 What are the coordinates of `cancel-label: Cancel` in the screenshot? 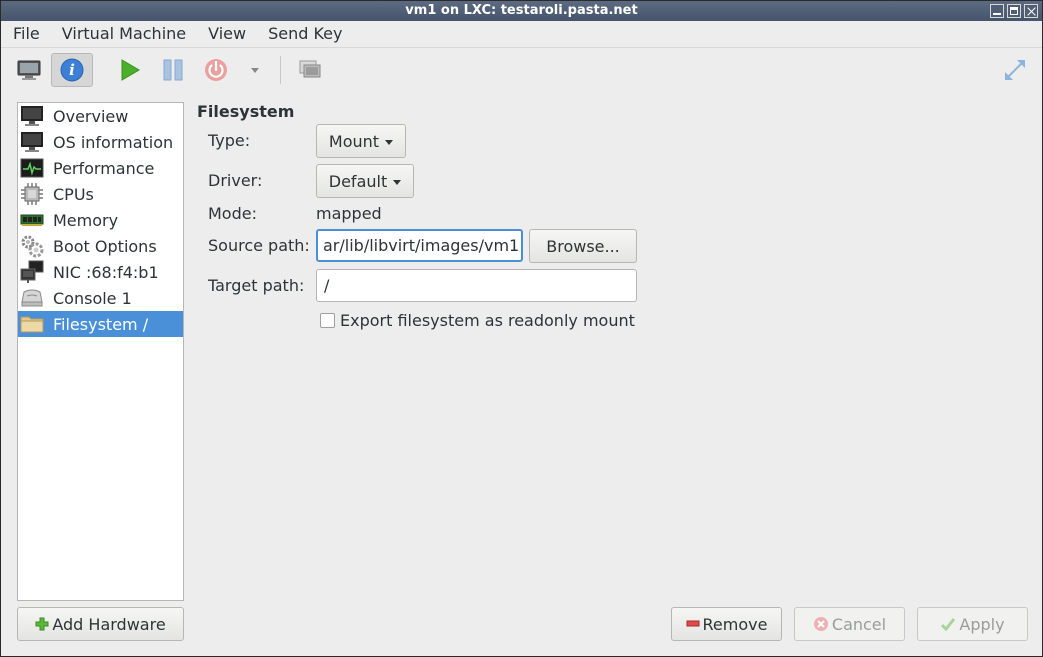 It's located at (859, 624).